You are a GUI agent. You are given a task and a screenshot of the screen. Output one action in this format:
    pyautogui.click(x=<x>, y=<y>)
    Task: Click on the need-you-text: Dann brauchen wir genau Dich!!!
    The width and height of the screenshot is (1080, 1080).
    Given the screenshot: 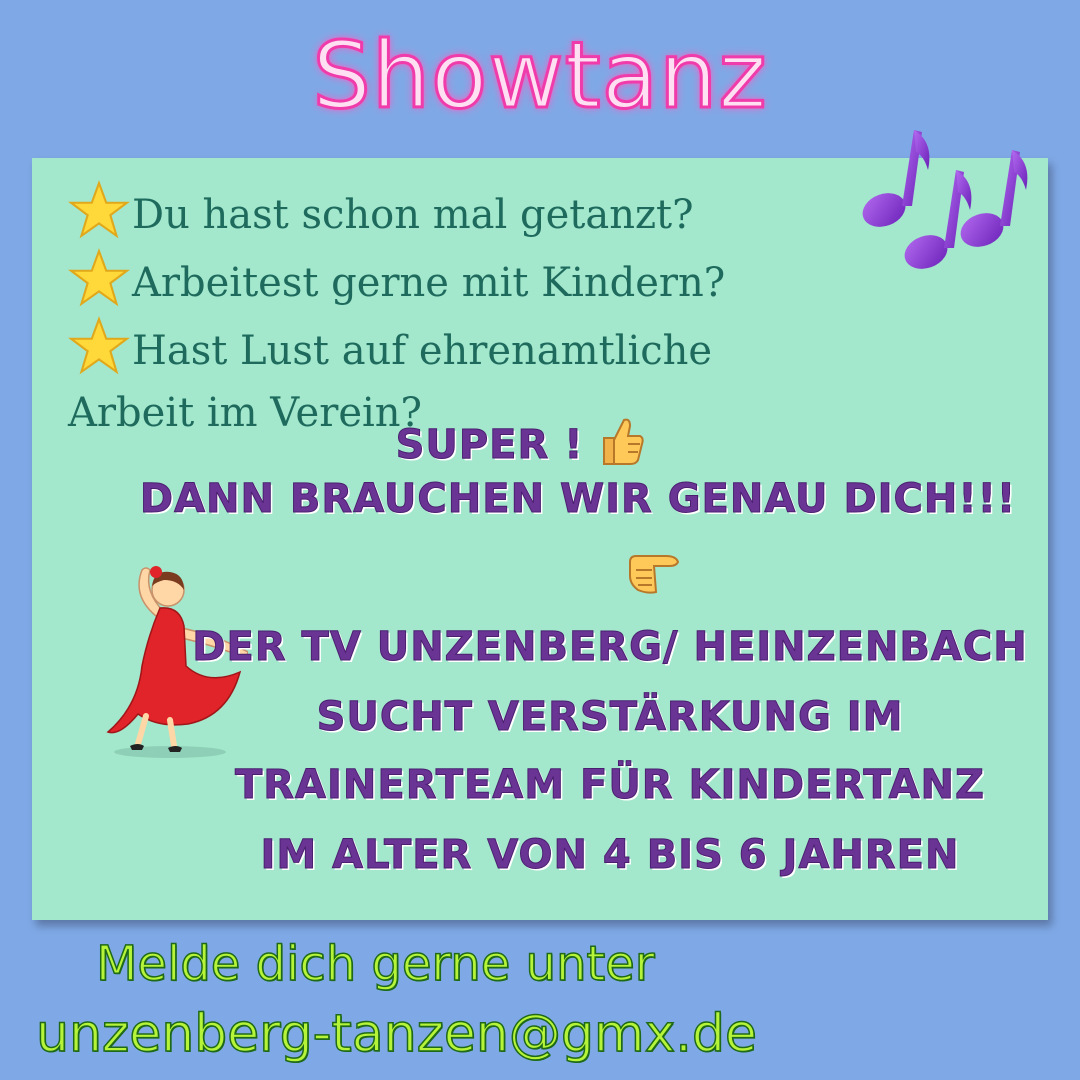 What is the action you would take?
    pyautogui.click(x=578, y=499)
    